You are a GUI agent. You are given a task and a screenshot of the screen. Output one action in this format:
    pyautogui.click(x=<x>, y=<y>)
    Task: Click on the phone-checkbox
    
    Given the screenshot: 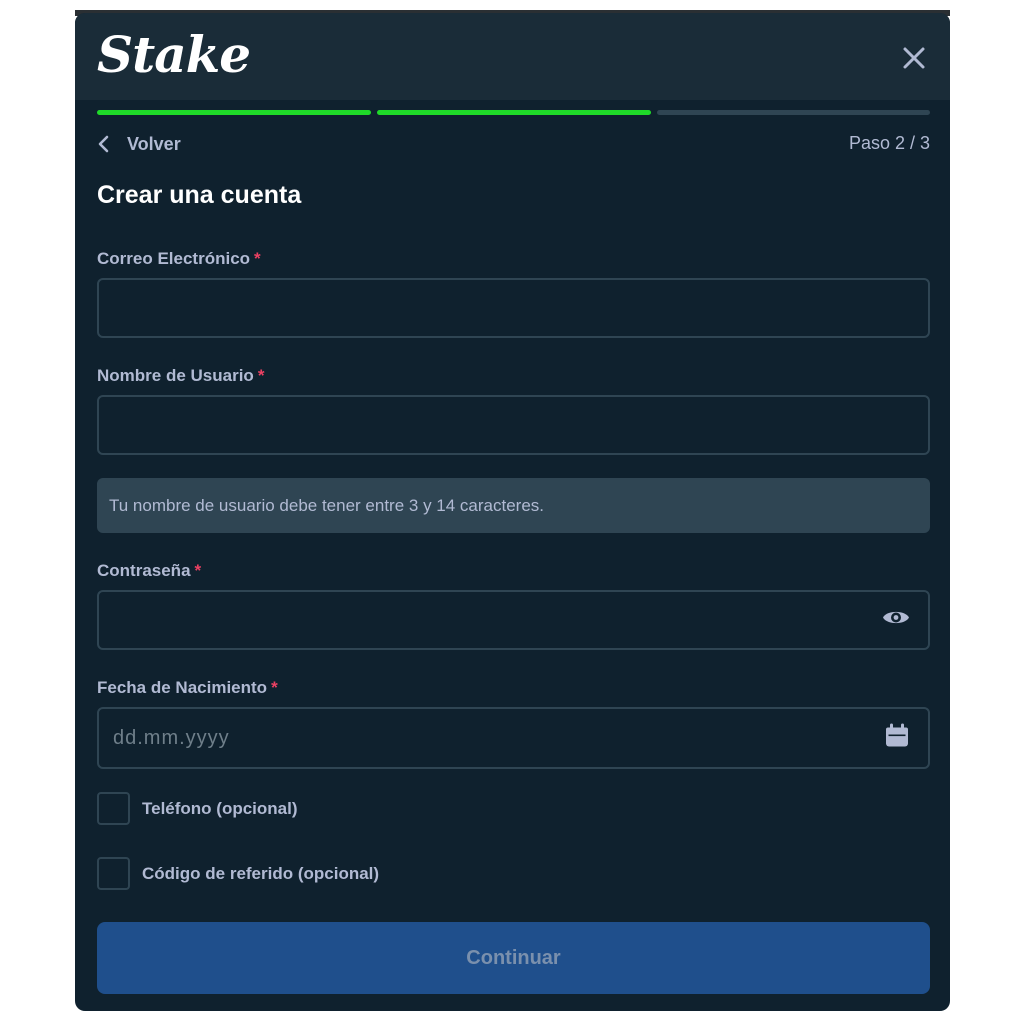 What is the action you would take?
    pyautogui.click(x=113, y=808)
    